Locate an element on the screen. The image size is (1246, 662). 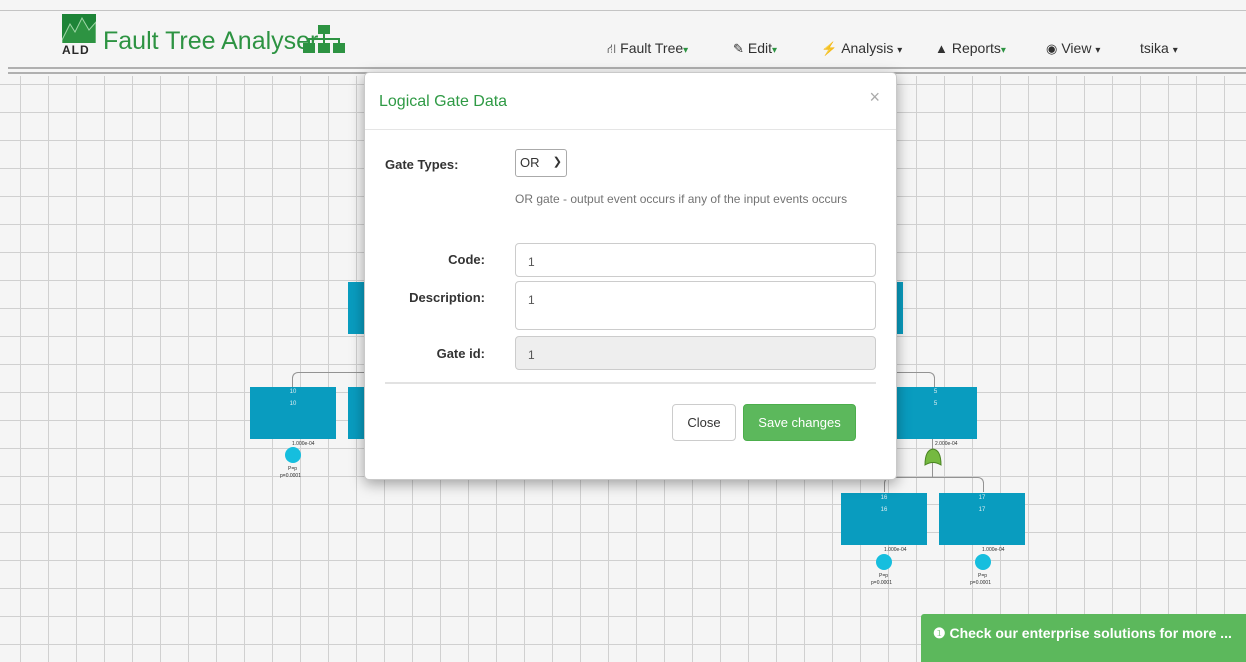
chevron-down-icon: ❯ is located at coordinates (557, 162).